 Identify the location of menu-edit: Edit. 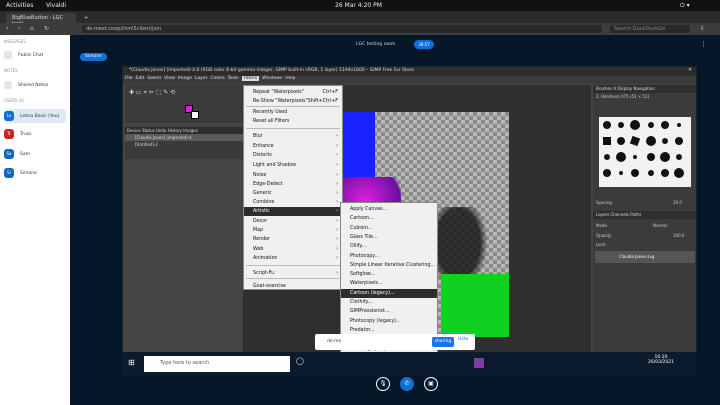
(140, 78).